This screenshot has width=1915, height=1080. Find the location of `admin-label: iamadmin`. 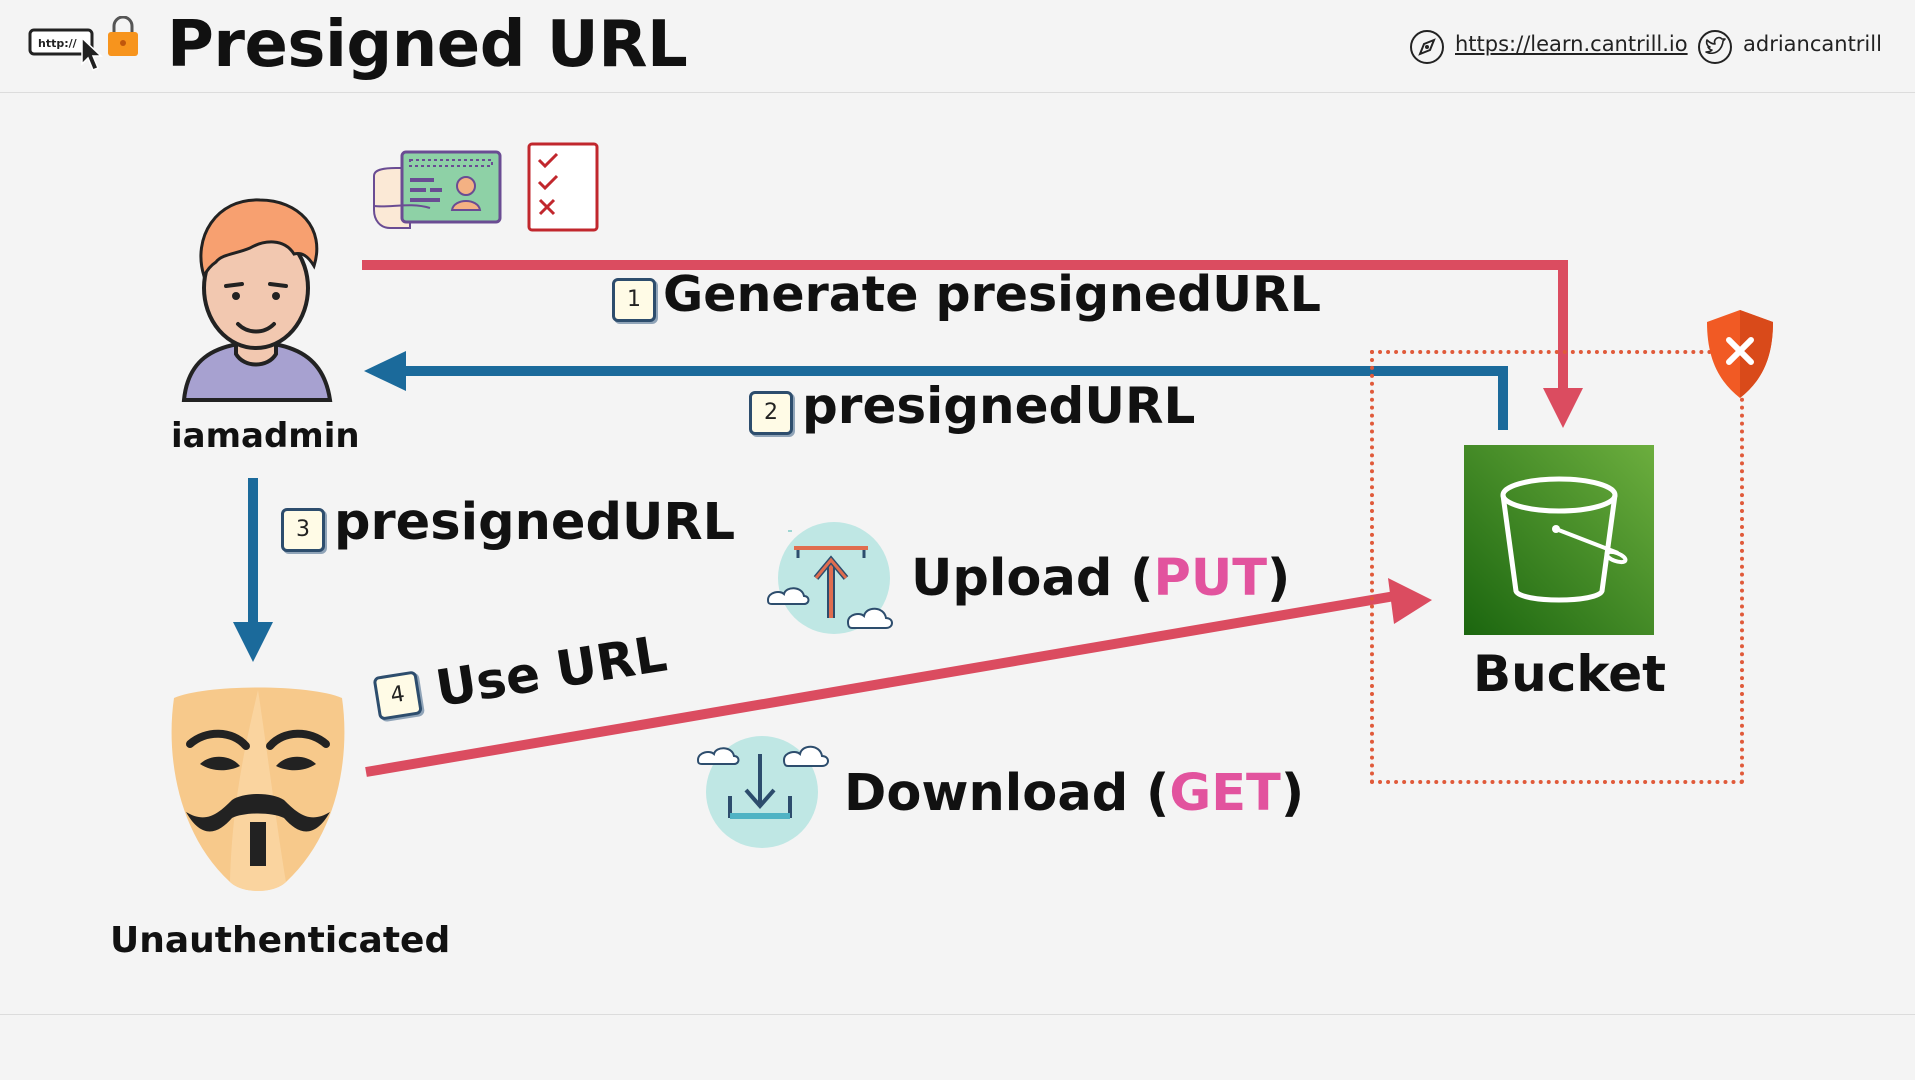

admin-label: iamadmin is located at coordinates (265, 436).